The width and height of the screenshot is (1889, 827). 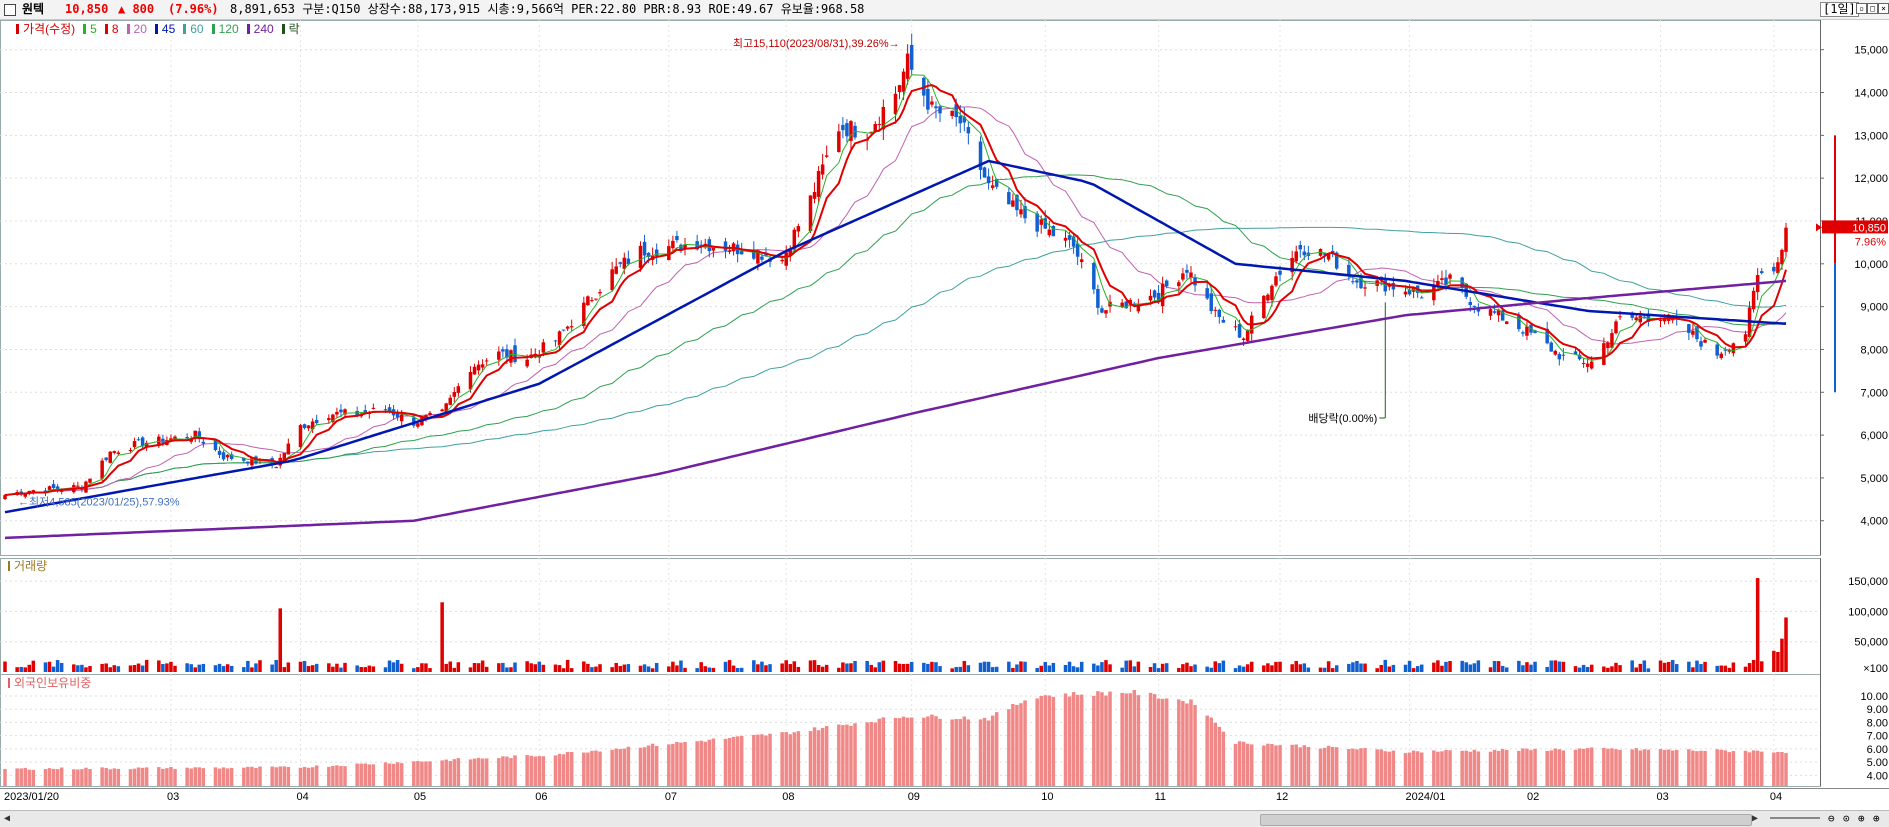 What do you see at coordinates (32, 797) in the screenshot?
I see `x-tick-label: 2023/01/20` at bounding box center [32, 797].